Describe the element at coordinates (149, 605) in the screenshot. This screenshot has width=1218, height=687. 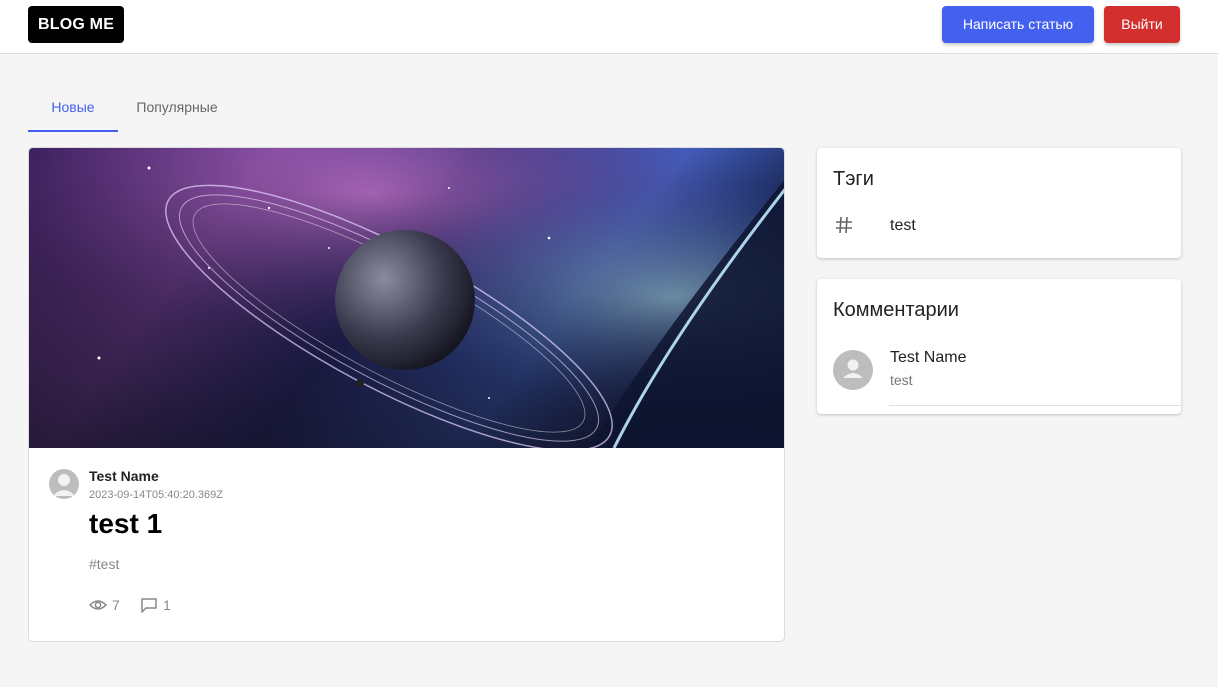
I see `comment-icon` at that location.